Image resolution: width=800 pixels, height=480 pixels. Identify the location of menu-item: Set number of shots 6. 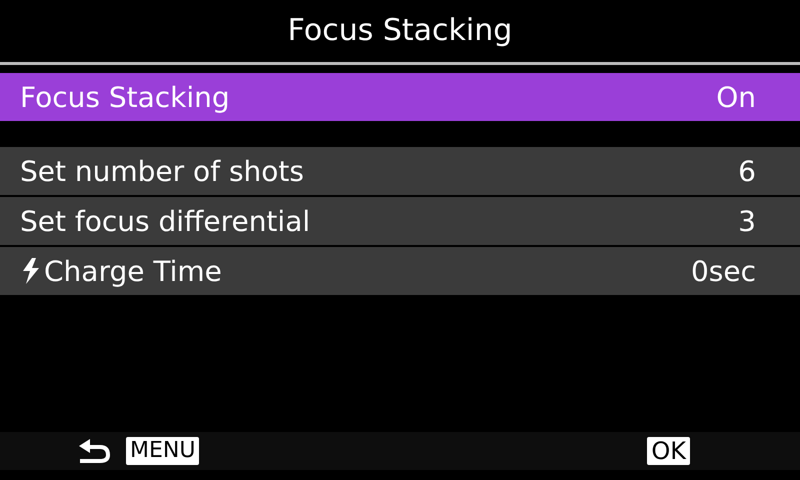
(400, 171).